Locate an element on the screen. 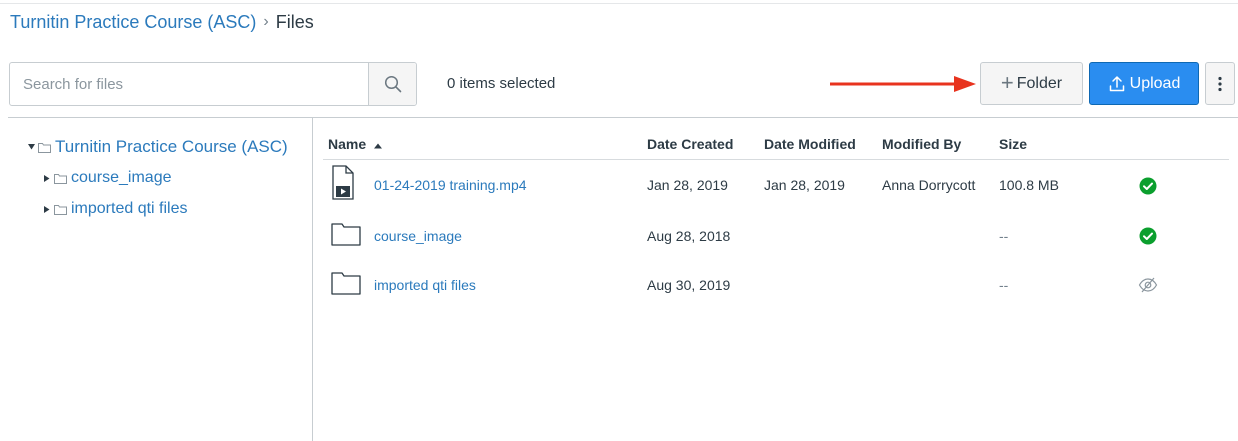 This screenshot has height=441, width=1238. breadcrumb-course-link: Turnitin Practice Course (ASC) is located at coordinates (133, 22).